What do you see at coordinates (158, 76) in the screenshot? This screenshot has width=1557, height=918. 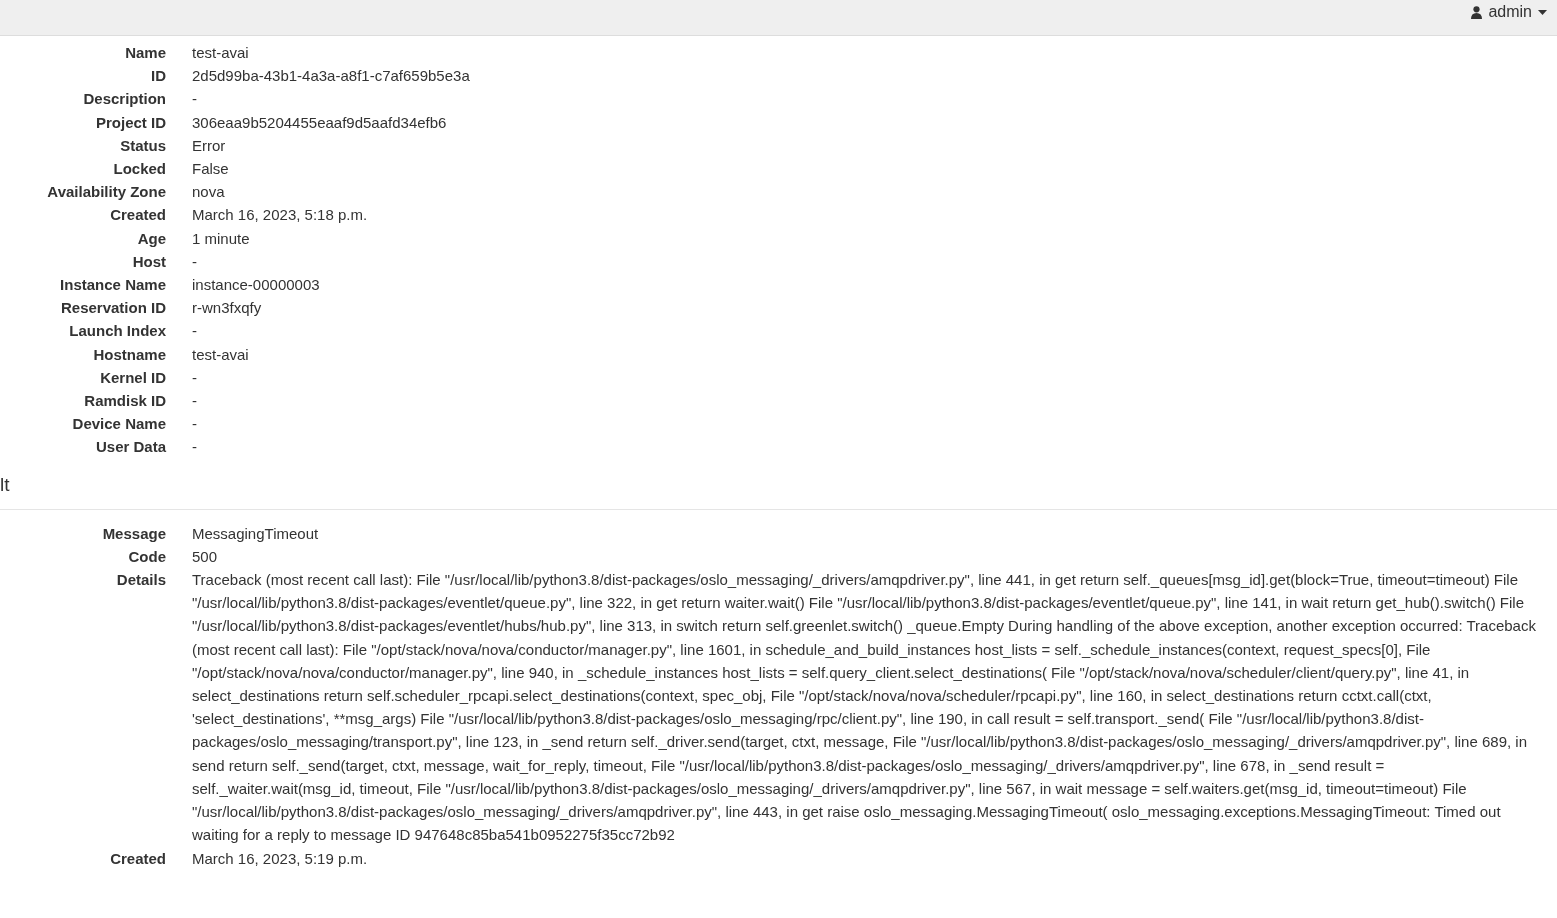 I see `field-label: ID` at bounding box center [158, 76].